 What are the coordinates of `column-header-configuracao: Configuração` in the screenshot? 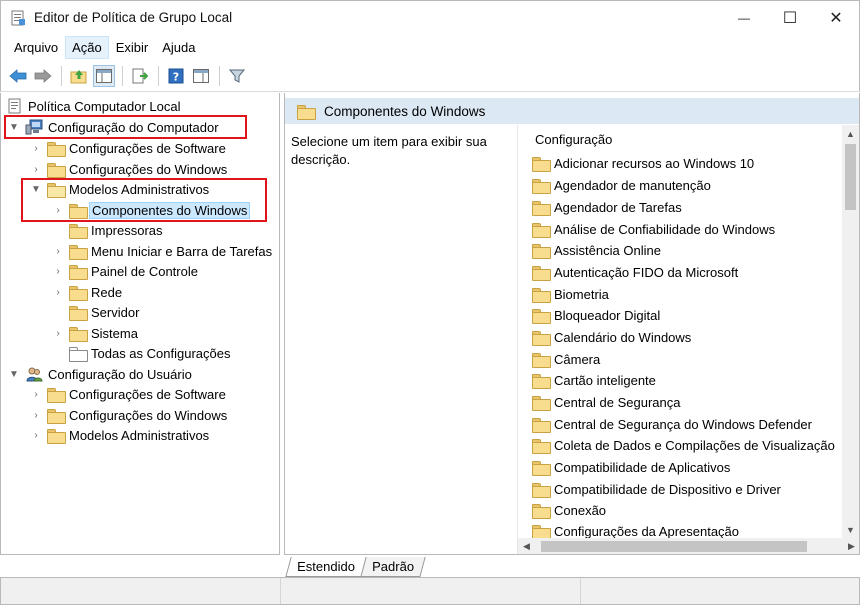 It's located at (573, 139).